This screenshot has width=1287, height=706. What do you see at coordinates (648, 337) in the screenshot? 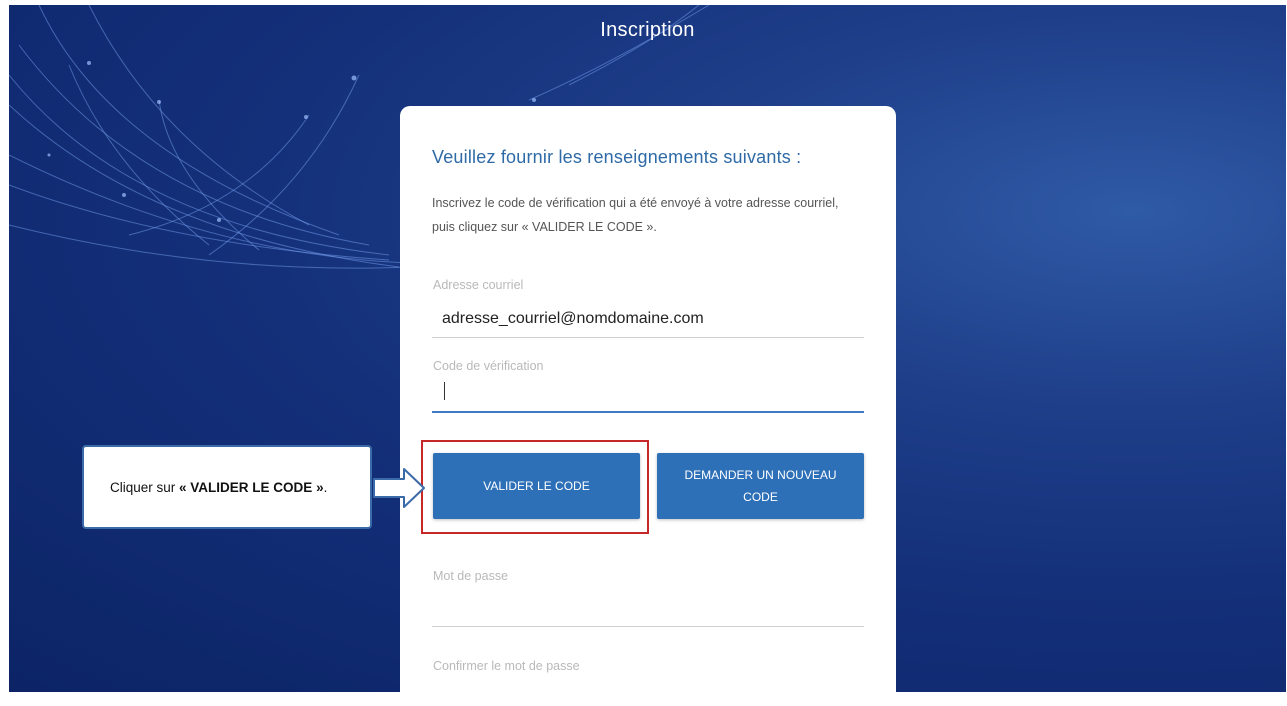
I see `email-field-underline` at bounding box center [648, 337].